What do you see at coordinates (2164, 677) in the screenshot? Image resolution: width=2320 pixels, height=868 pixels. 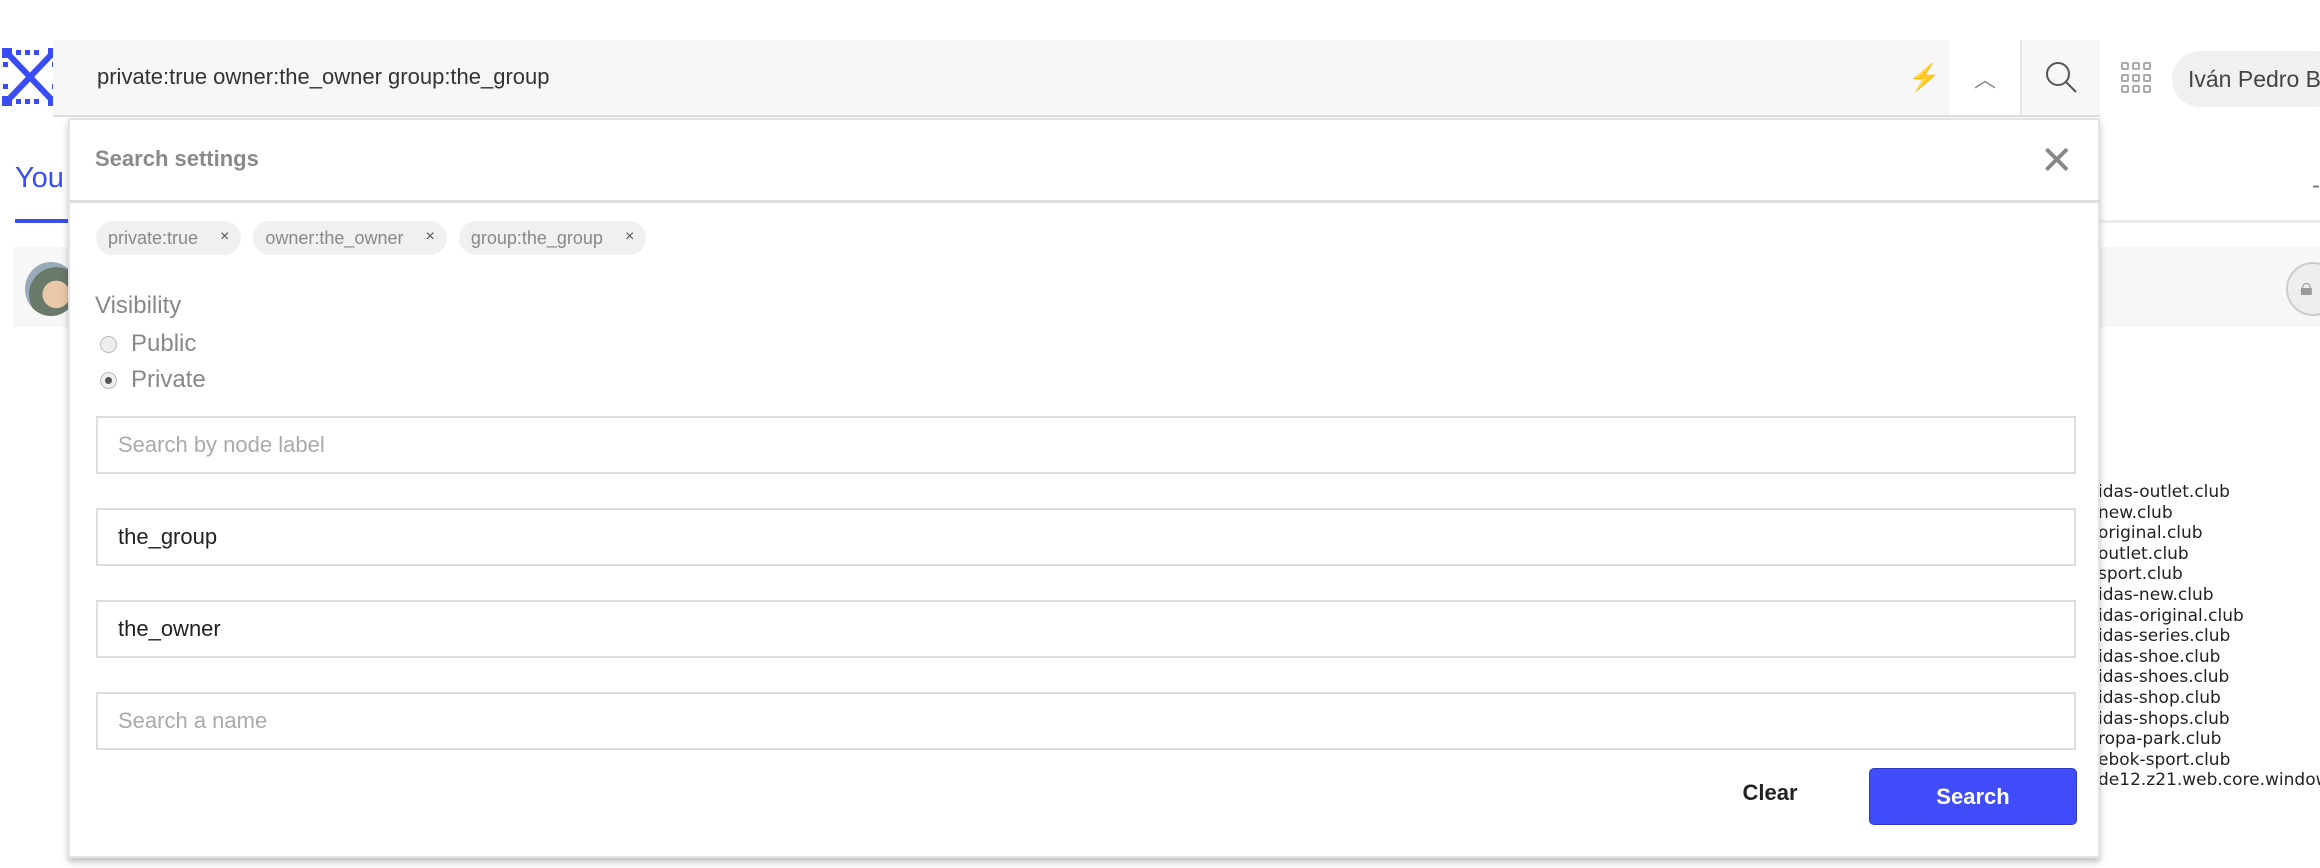 I see `domain-item: idas-shoes.club` at bounding box center [2164, 677].